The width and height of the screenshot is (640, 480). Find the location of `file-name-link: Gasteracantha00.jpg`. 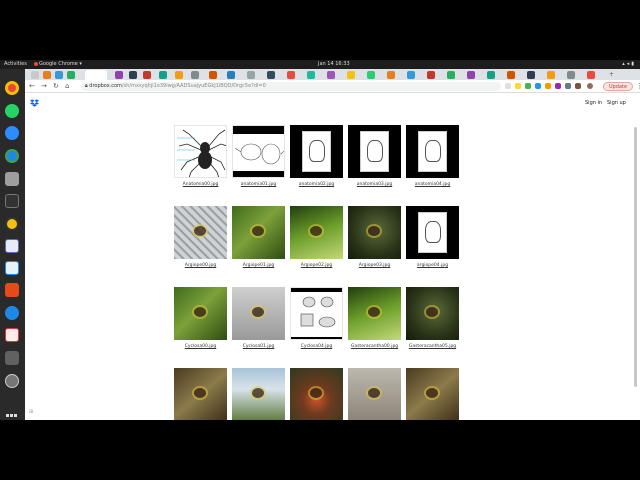

file-name-link: Gasteracantha00.jpg is located at coordinates (374, 346).